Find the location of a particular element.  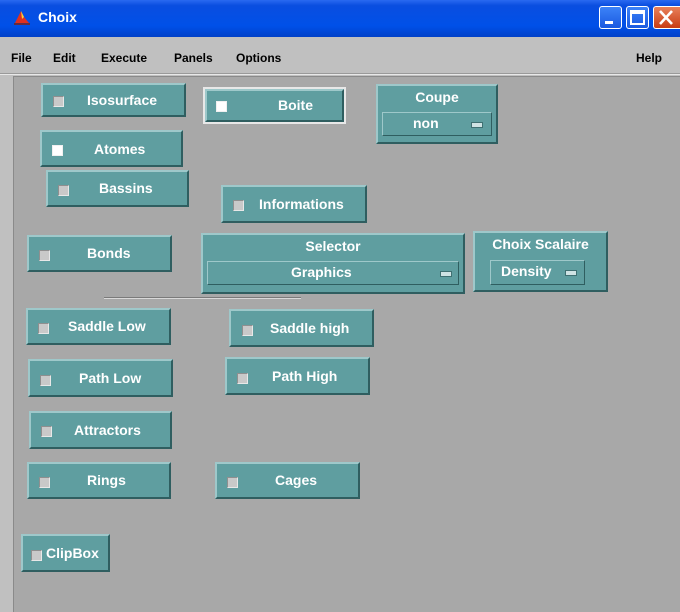

close-icon is located at coordinates (666, 17).